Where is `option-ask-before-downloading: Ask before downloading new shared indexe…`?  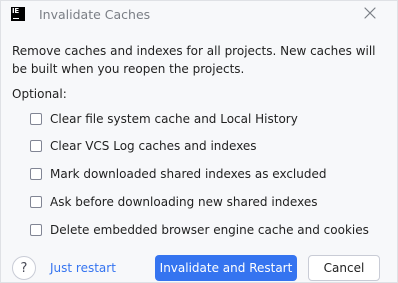 option-ask-before-downloading: Ask before downloading new shared indexe… is located at coordinates (173, 202).